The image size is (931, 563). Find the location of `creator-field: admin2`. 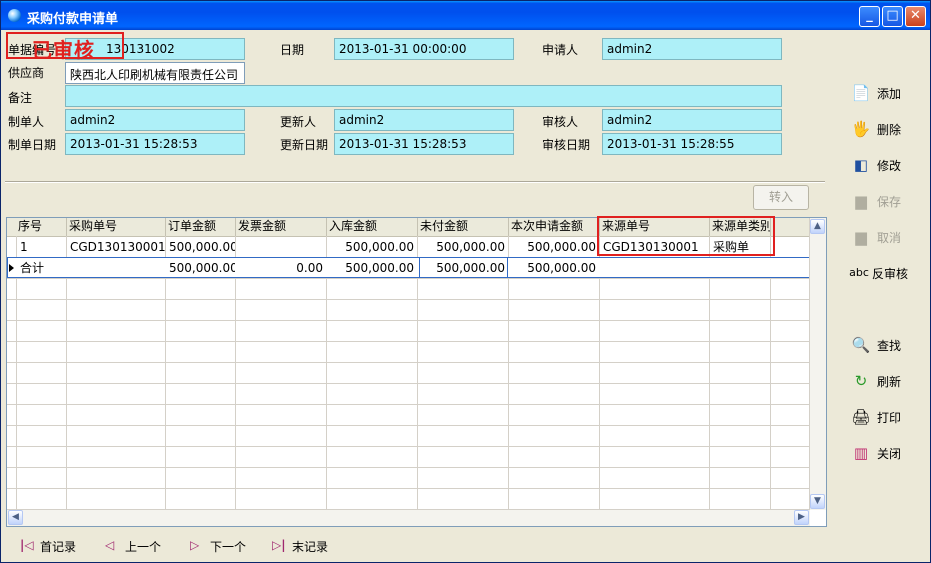

creator-field: admin2 is located at coordinates (155, 120).